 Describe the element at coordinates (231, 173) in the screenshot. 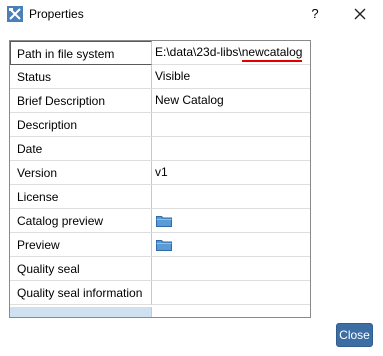

I see `property-value: v1` at that location.